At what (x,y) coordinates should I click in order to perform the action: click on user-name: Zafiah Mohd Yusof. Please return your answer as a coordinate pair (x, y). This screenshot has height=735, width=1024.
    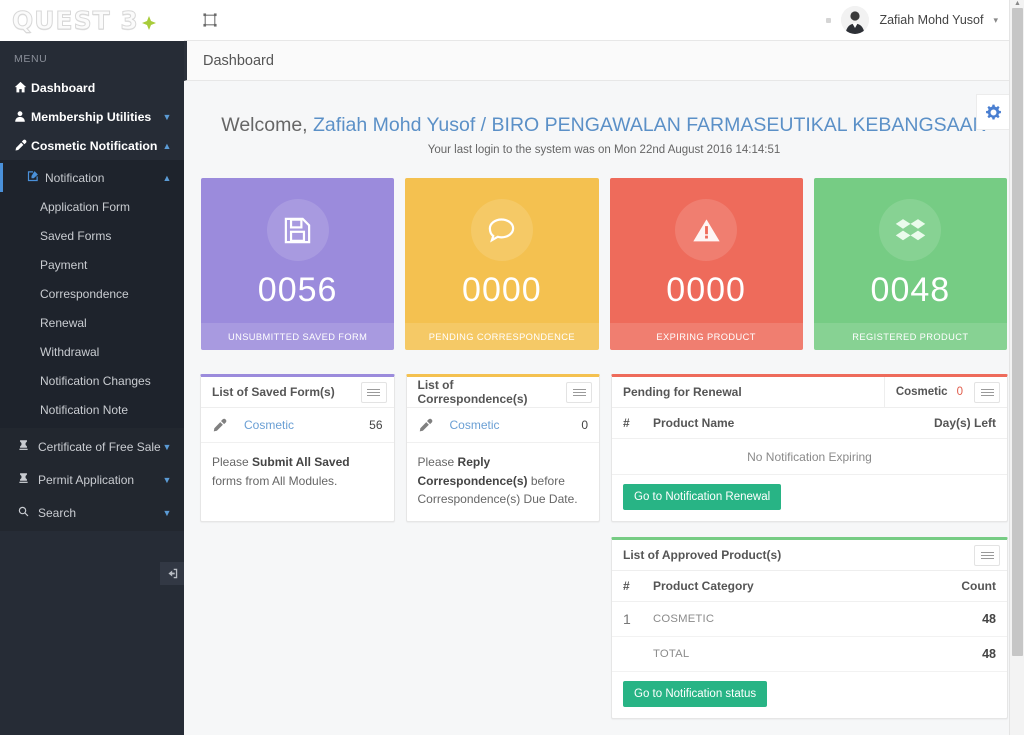
    Looking at the image, I should click on (931, 20).